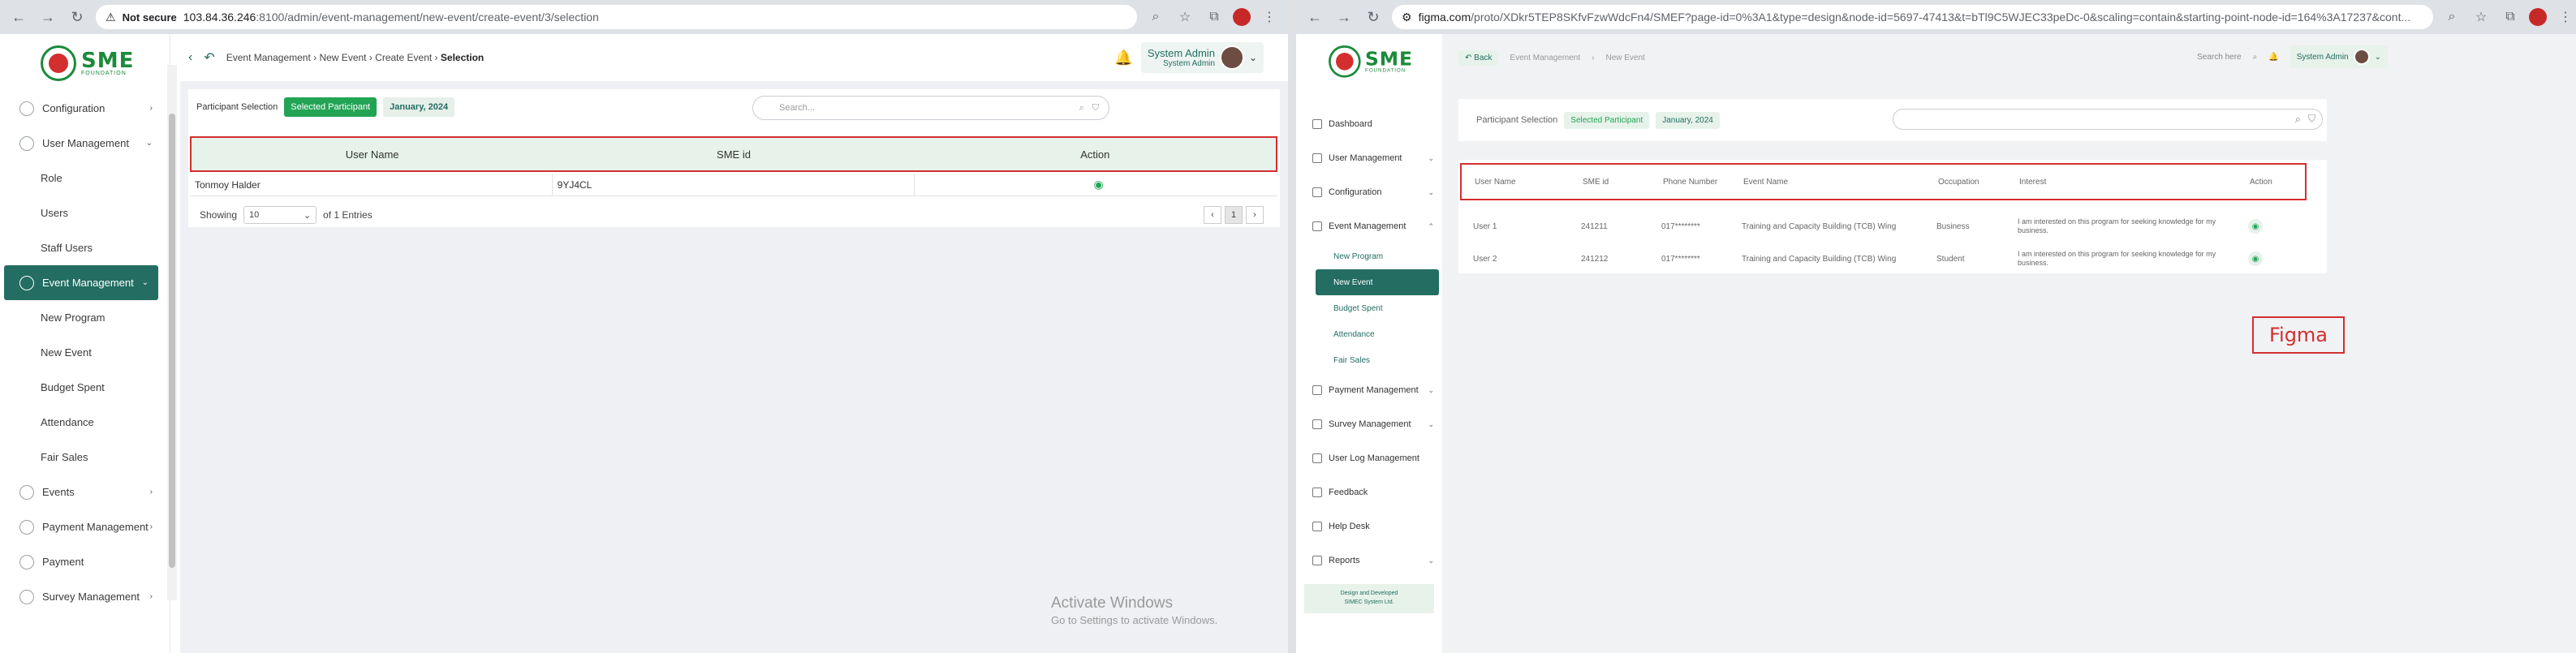 This screenshot has width=2576, height=653. Describe the element at coordinates (209, 58) in the screenshot. I see `undo-back-icon: ↶` at that location.